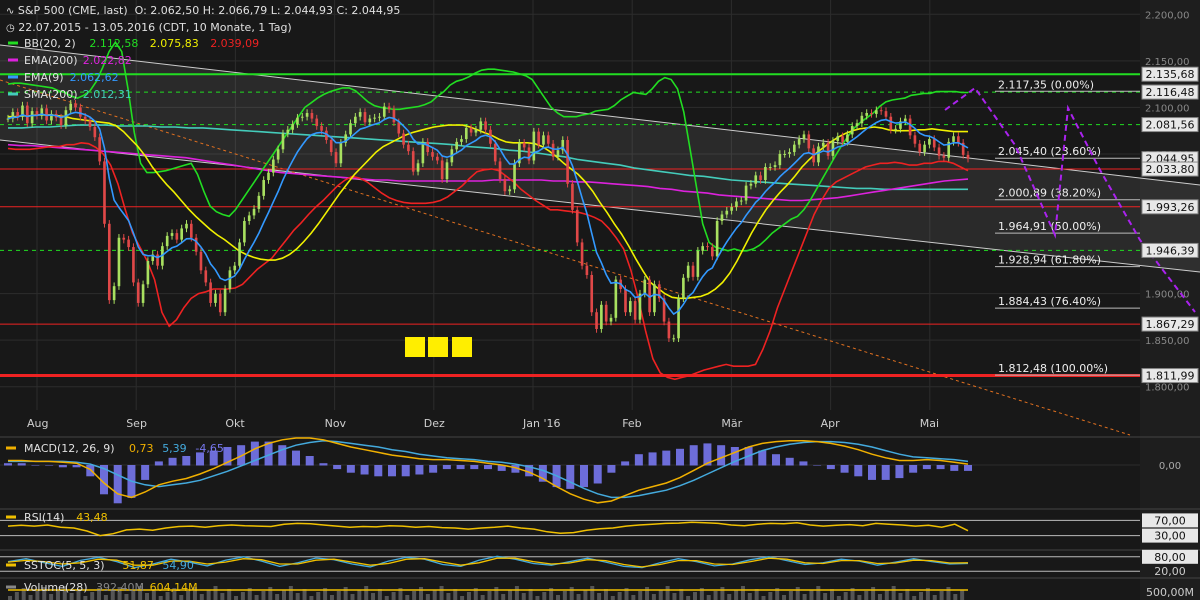  Describe the element at coordinates (1170, 466) in the screenshot. I see `macd-axis-tick: 0,00` at that location.